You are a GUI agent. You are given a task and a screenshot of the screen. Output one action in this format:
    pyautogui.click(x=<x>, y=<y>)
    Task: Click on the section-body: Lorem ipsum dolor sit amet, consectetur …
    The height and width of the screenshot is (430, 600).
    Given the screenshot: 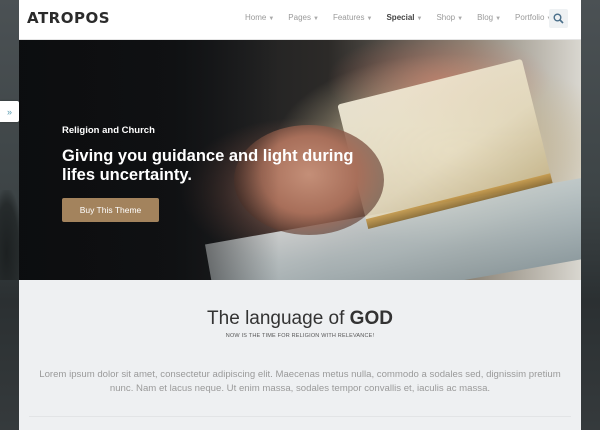 What is the action you would take?
    pyautogui.click(x=300, y=381)
    